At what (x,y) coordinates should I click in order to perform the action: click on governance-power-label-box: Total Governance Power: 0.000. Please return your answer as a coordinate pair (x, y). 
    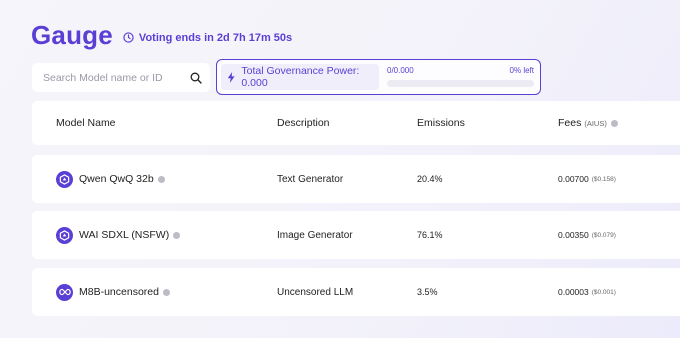
    Looking at the image, I should click on (300, 77).